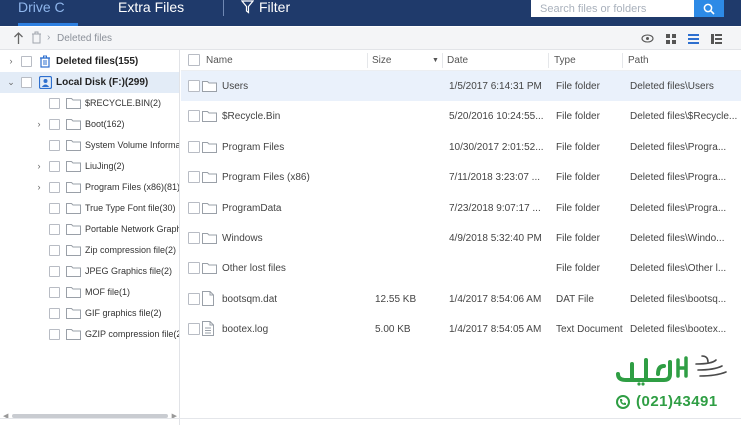 The height and width of the screenshot is (425, 741). What do you see at coordinates (84, 38) in the screenshot?
I see `breadcrumb-current: Deleted files` at bounding box center [84, 38].